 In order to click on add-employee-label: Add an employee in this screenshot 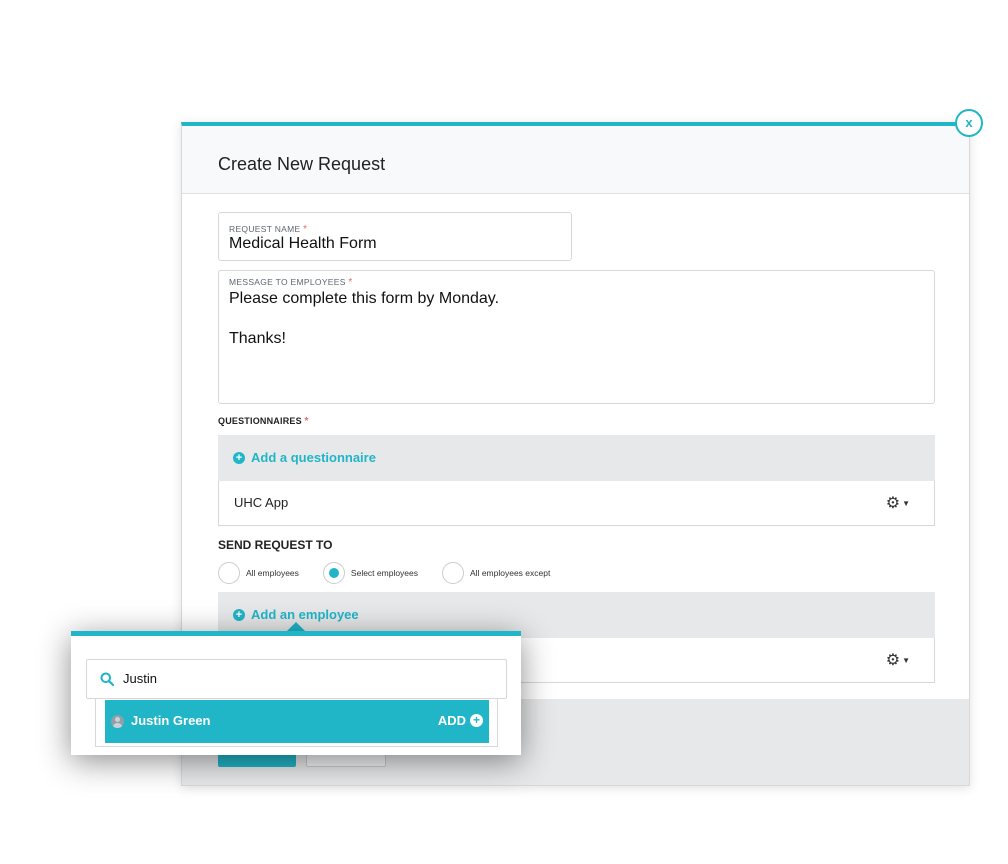, I will do `click(305, 614)`.